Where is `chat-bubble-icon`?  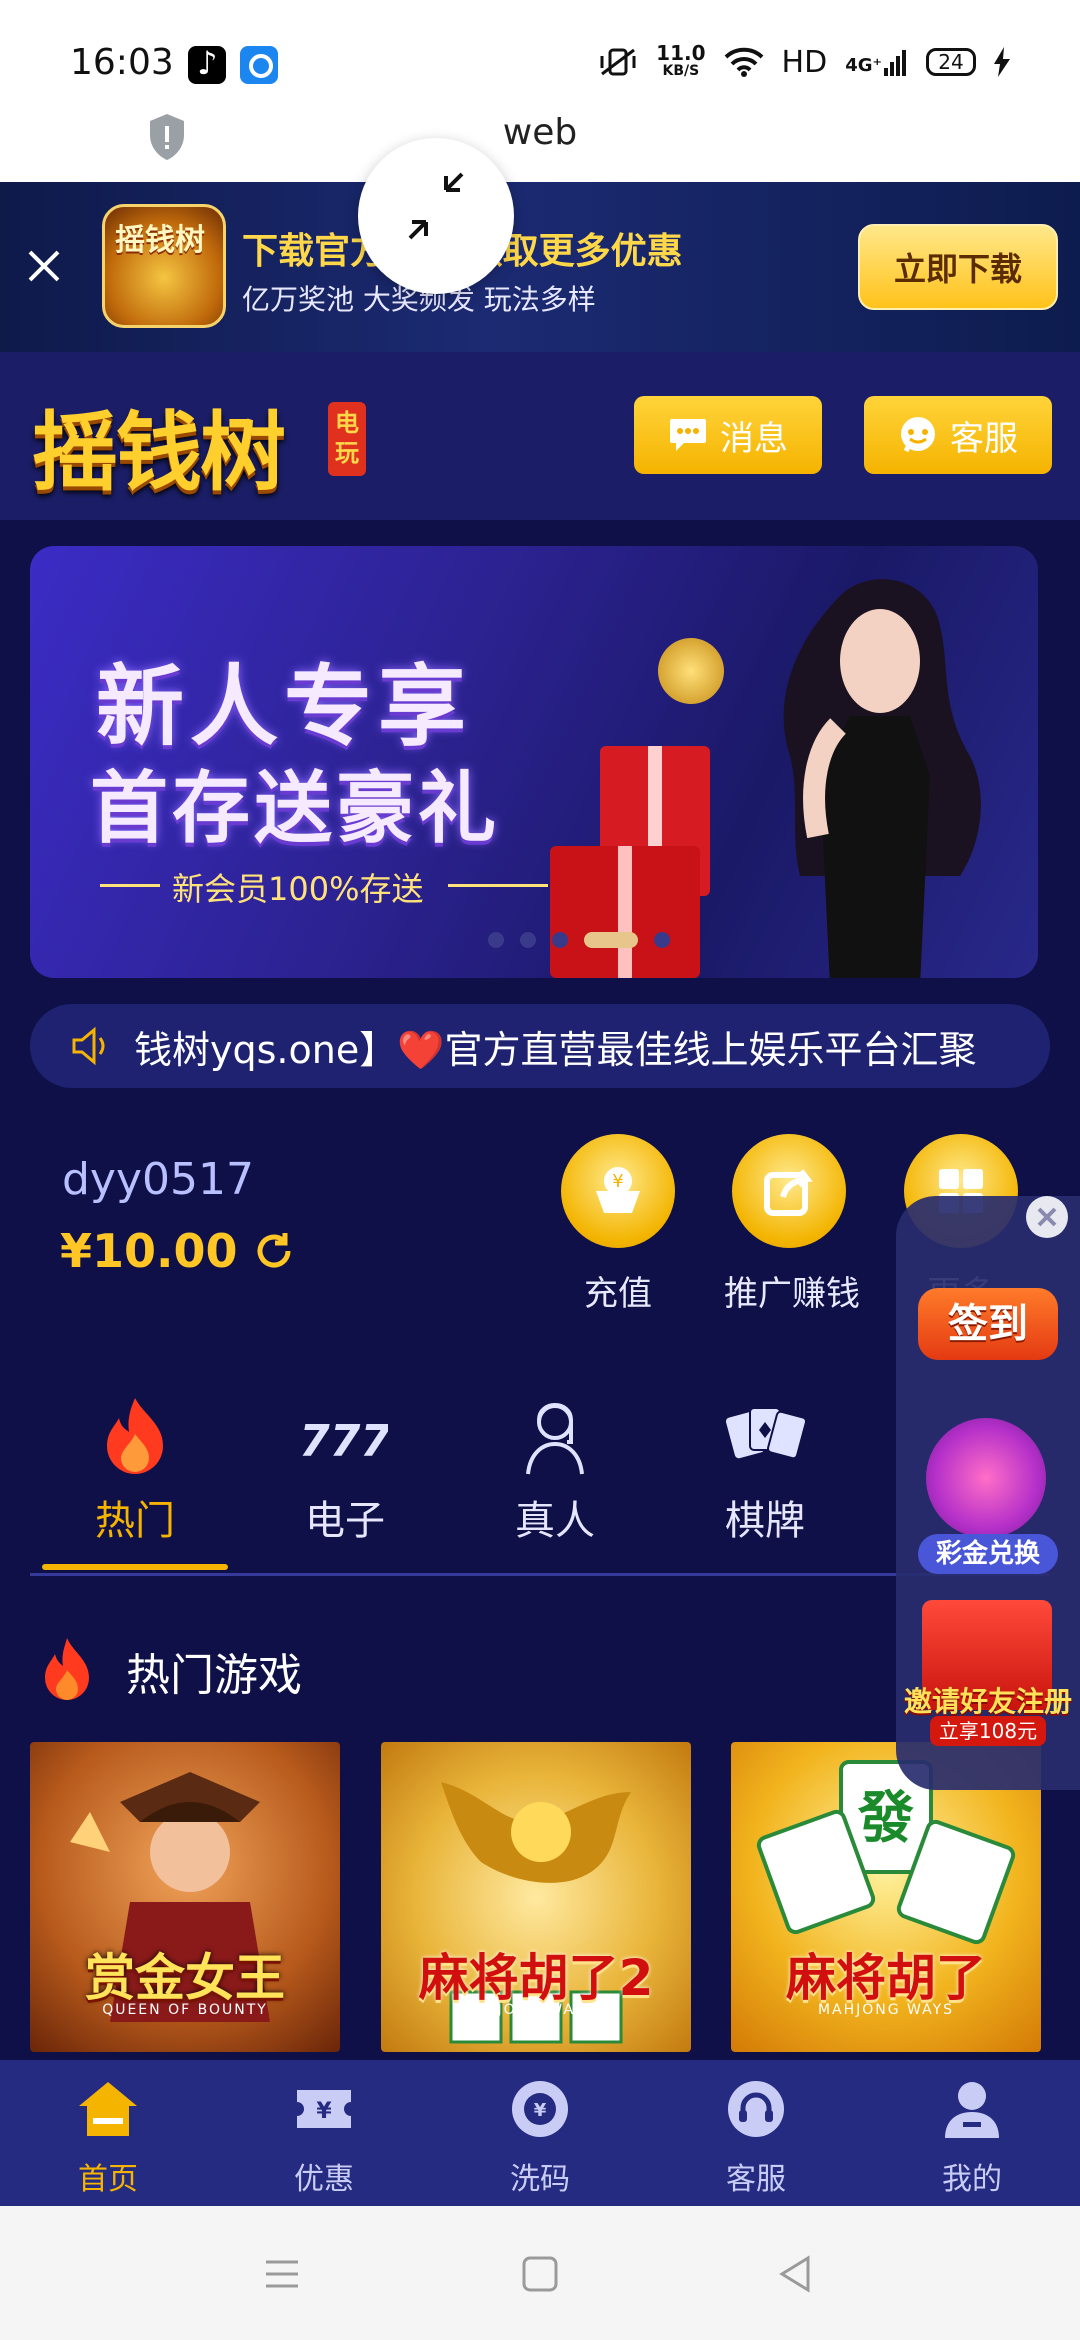
chat-bubble-icon is located at coordinates (688, 435).